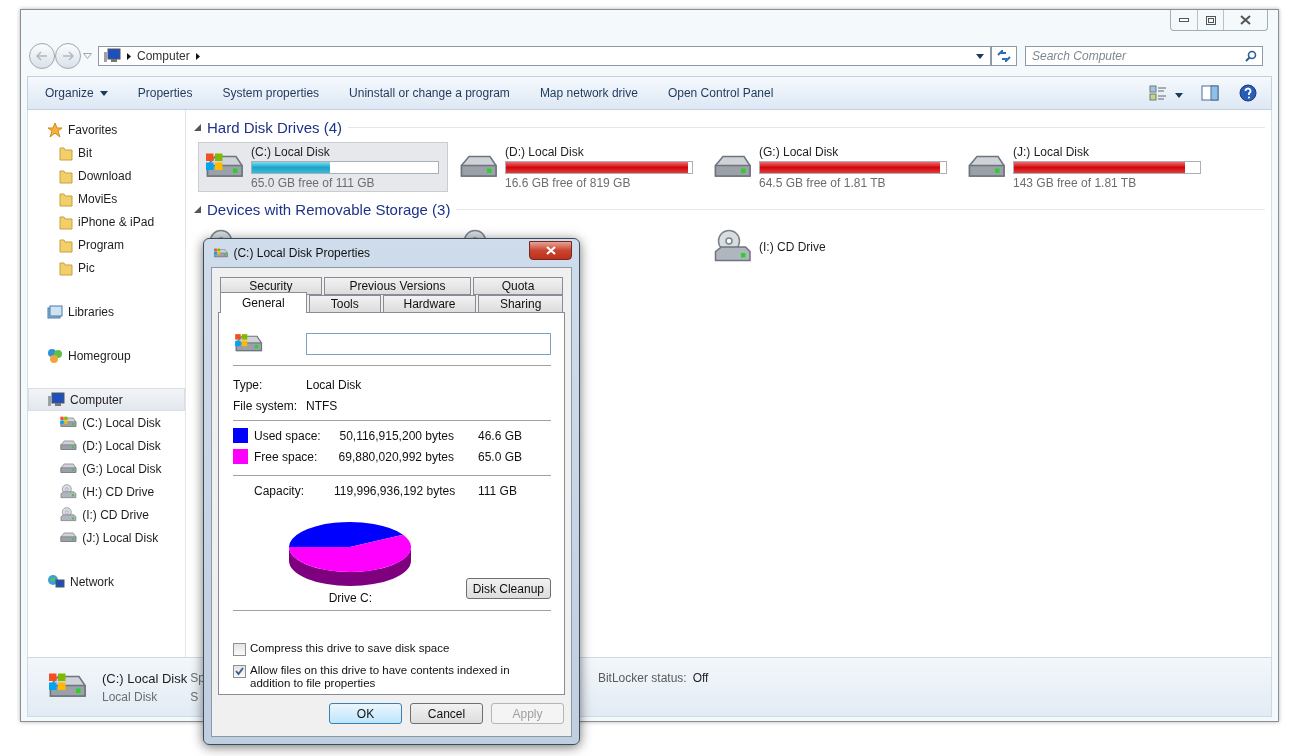 The image size is (1296, 756). What do you see at coordinates (55, 129) in the screenshot?
I see `star-icon` at bounding box center [55, 129].